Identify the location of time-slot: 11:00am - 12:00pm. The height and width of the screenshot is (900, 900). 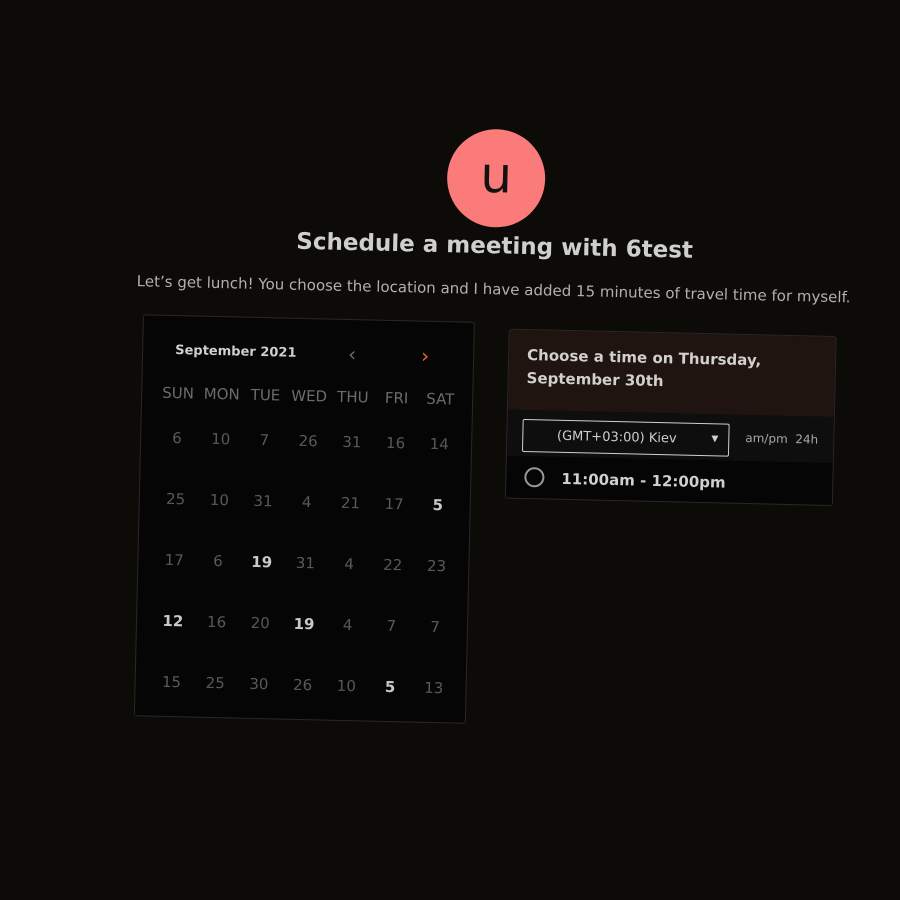
(669, 481).